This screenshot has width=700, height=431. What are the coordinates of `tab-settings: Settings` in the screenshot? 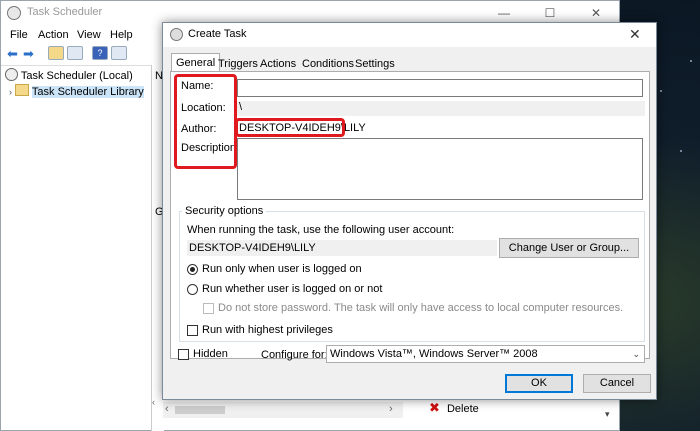 It's located at (375, 63).